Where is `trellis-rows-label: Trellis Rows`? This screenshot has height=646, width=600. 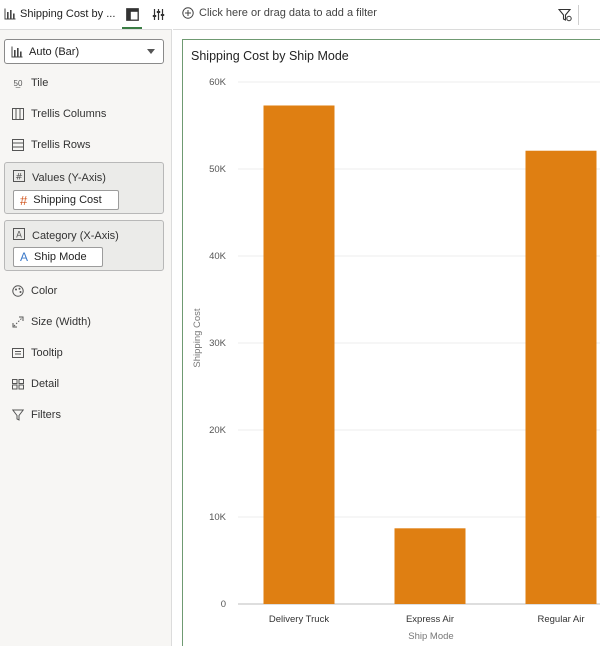 trellis-rows-label: Trellis Rows is located at coordinates (61, 145).